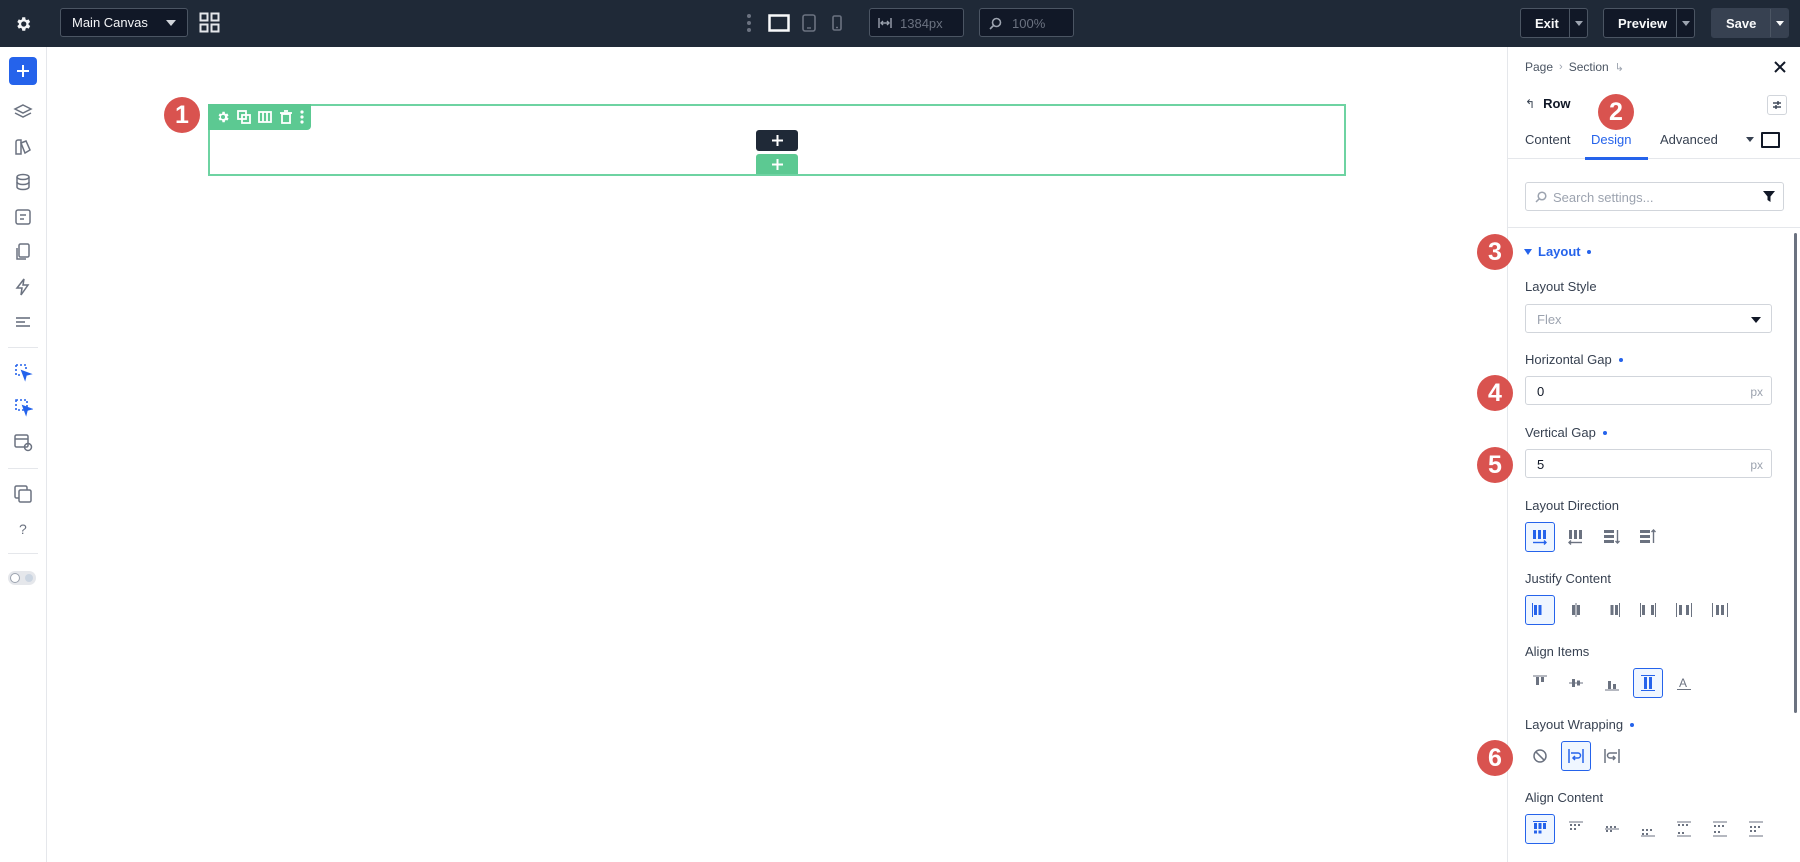 This screenshot has width=1800, height=862. What do you see at coordinates (23, 442) in the screenshot?
I see `layout-settings-icon` at bounding box center [23, 442].